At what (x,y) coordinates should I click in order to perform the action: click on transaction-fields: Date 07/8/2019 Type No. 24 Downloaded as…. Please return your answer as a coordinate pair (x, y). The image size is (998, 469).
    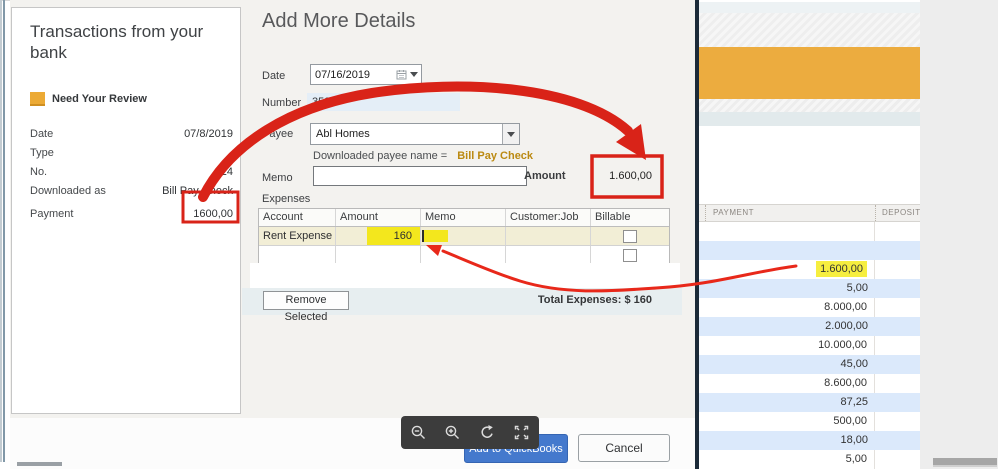
    Looking at the image, I should click on (131, 173).